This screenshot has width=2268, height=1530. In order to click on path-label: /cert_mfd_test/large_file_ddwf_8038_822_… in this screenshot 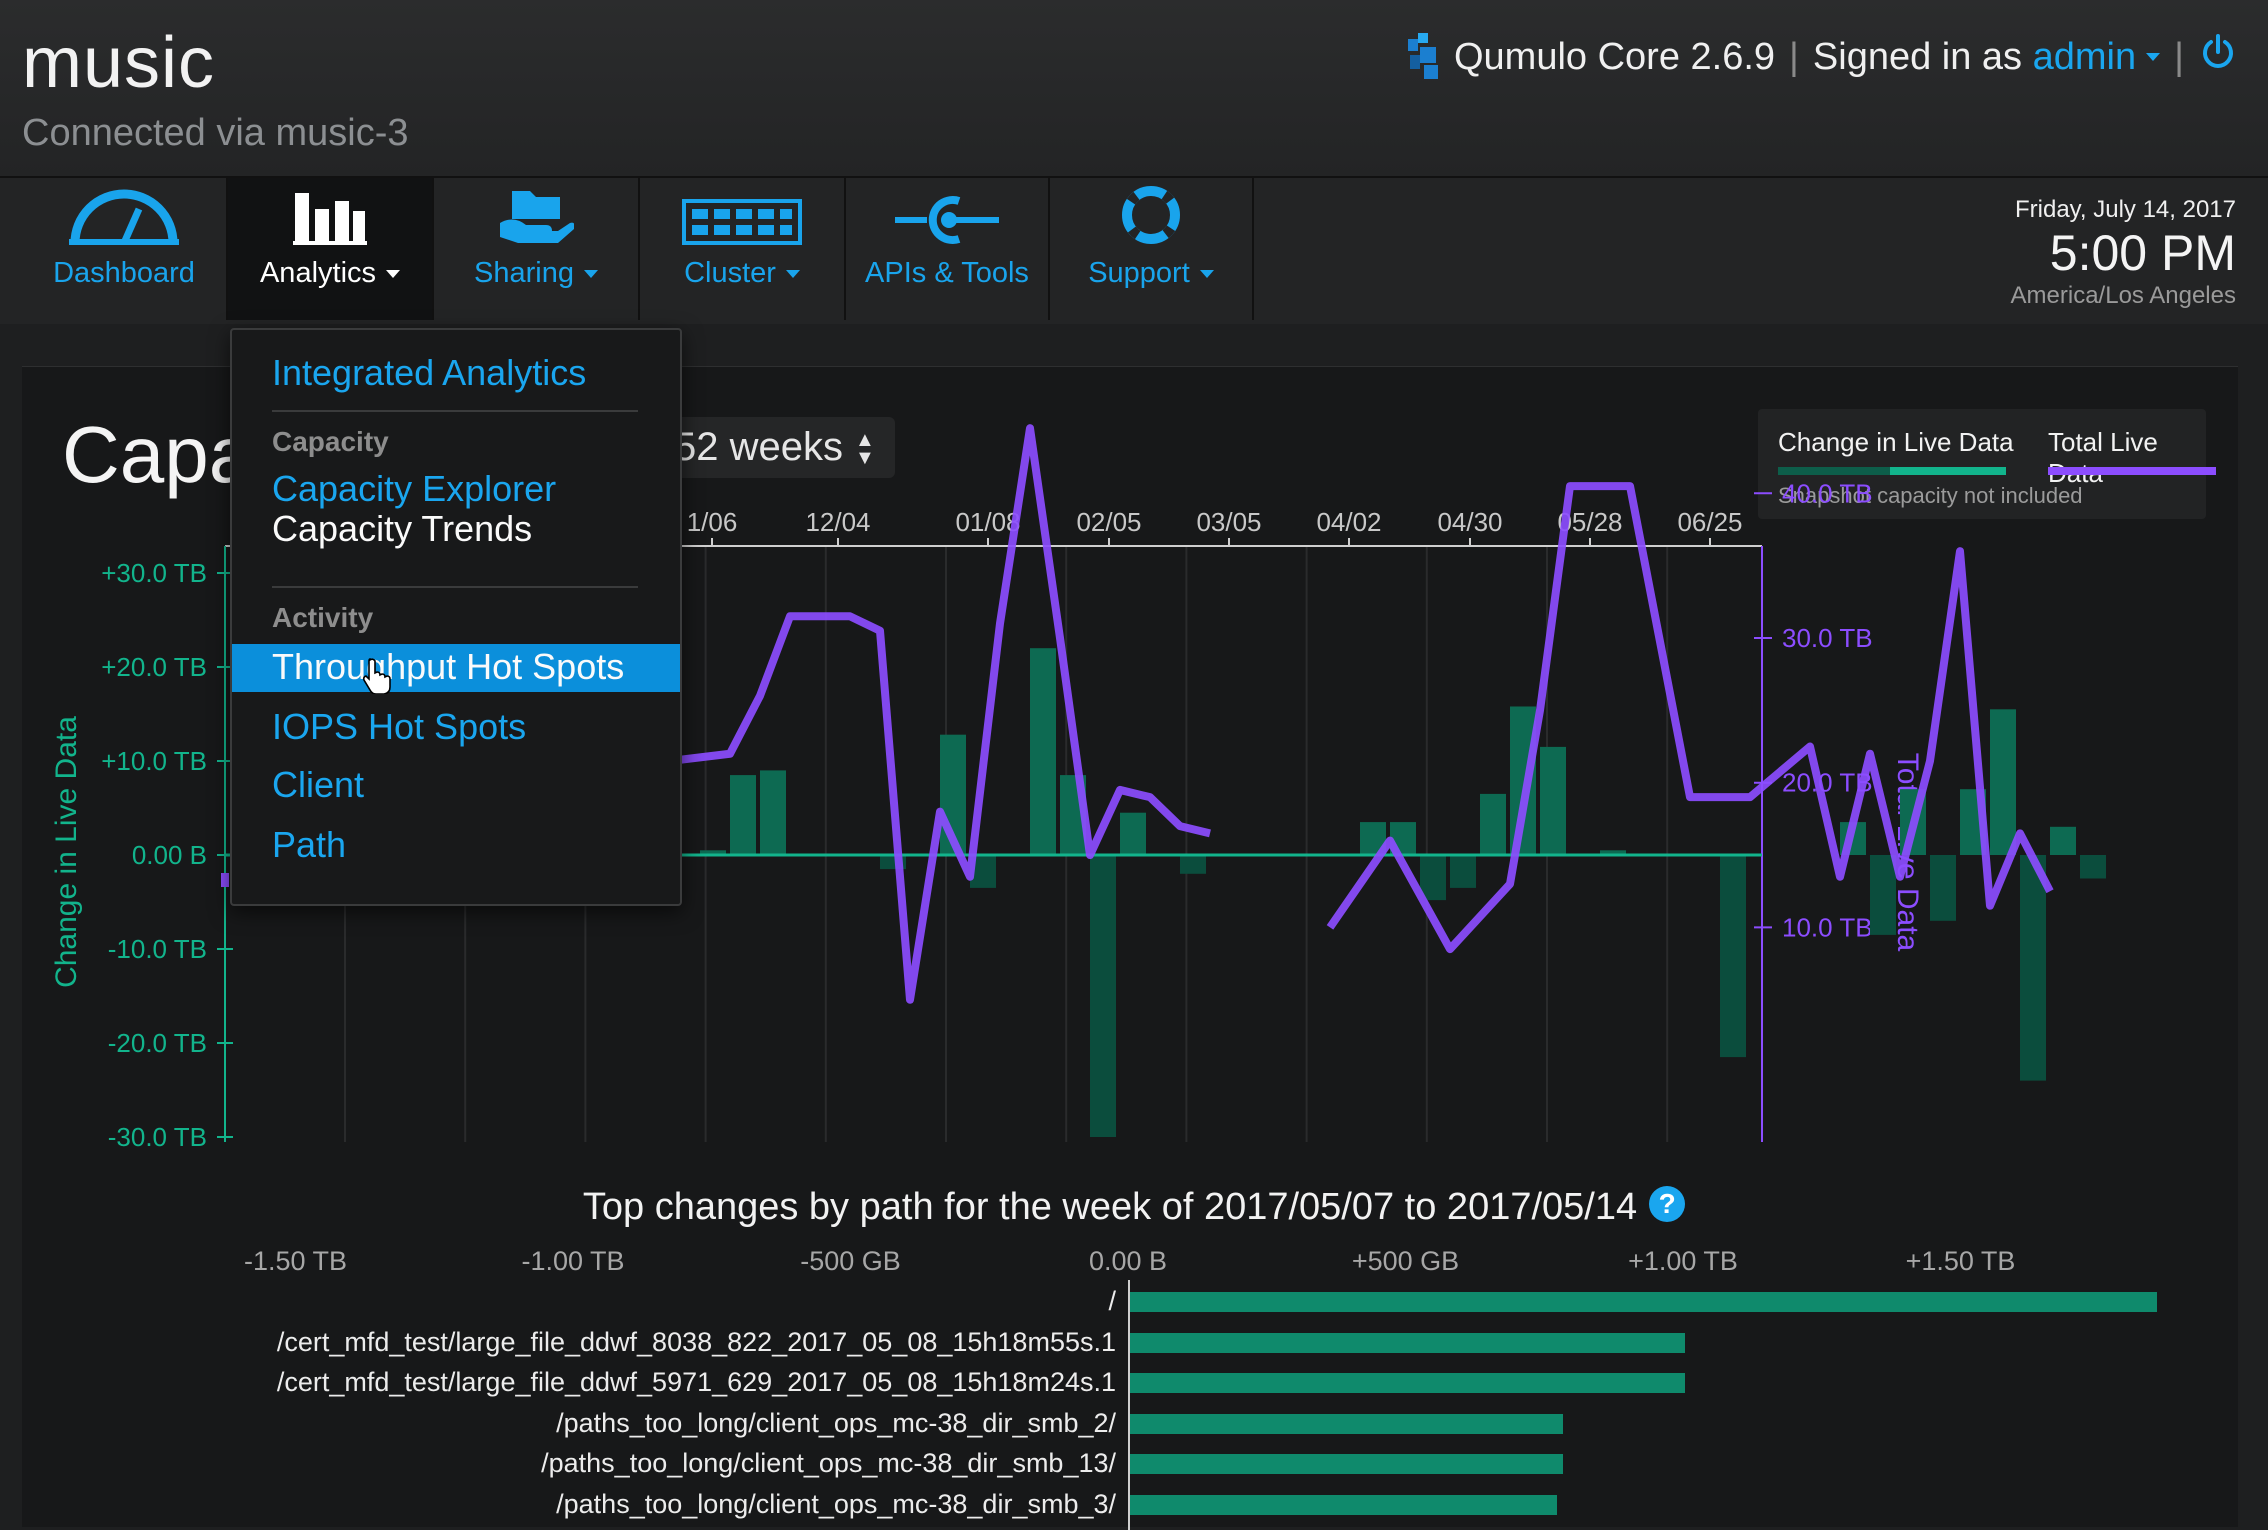, I will do `click(696, 1342)`.